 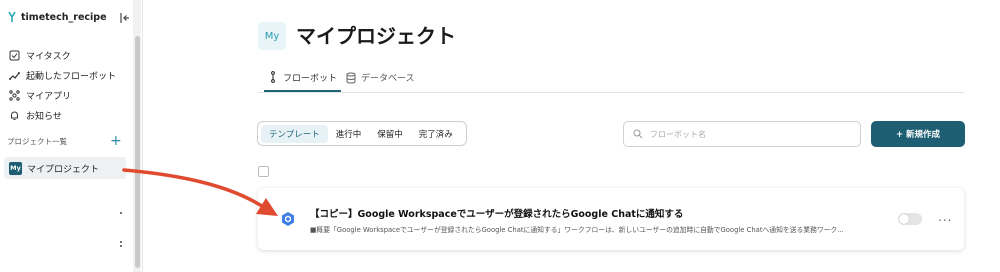 I want to click on sidebar-nav: マイタスク 起動したフローボット マイアプリ お知らせ, so click(x=62, y=85).